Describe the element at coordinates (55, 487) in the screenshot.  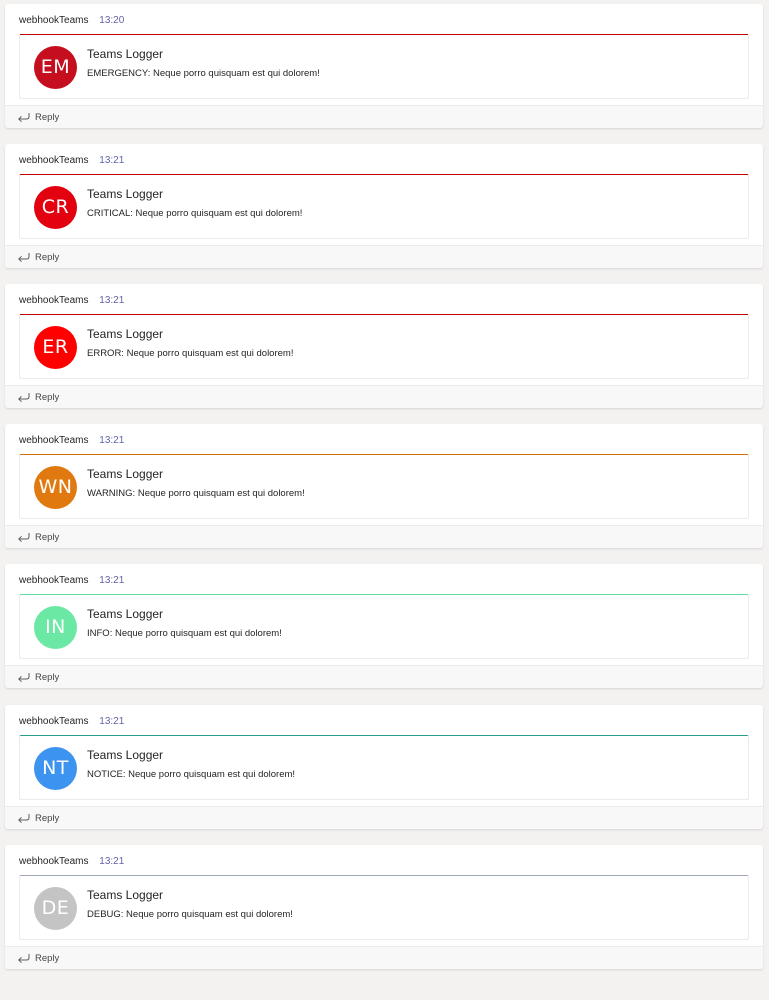
I see `avatar: WN` at that location.